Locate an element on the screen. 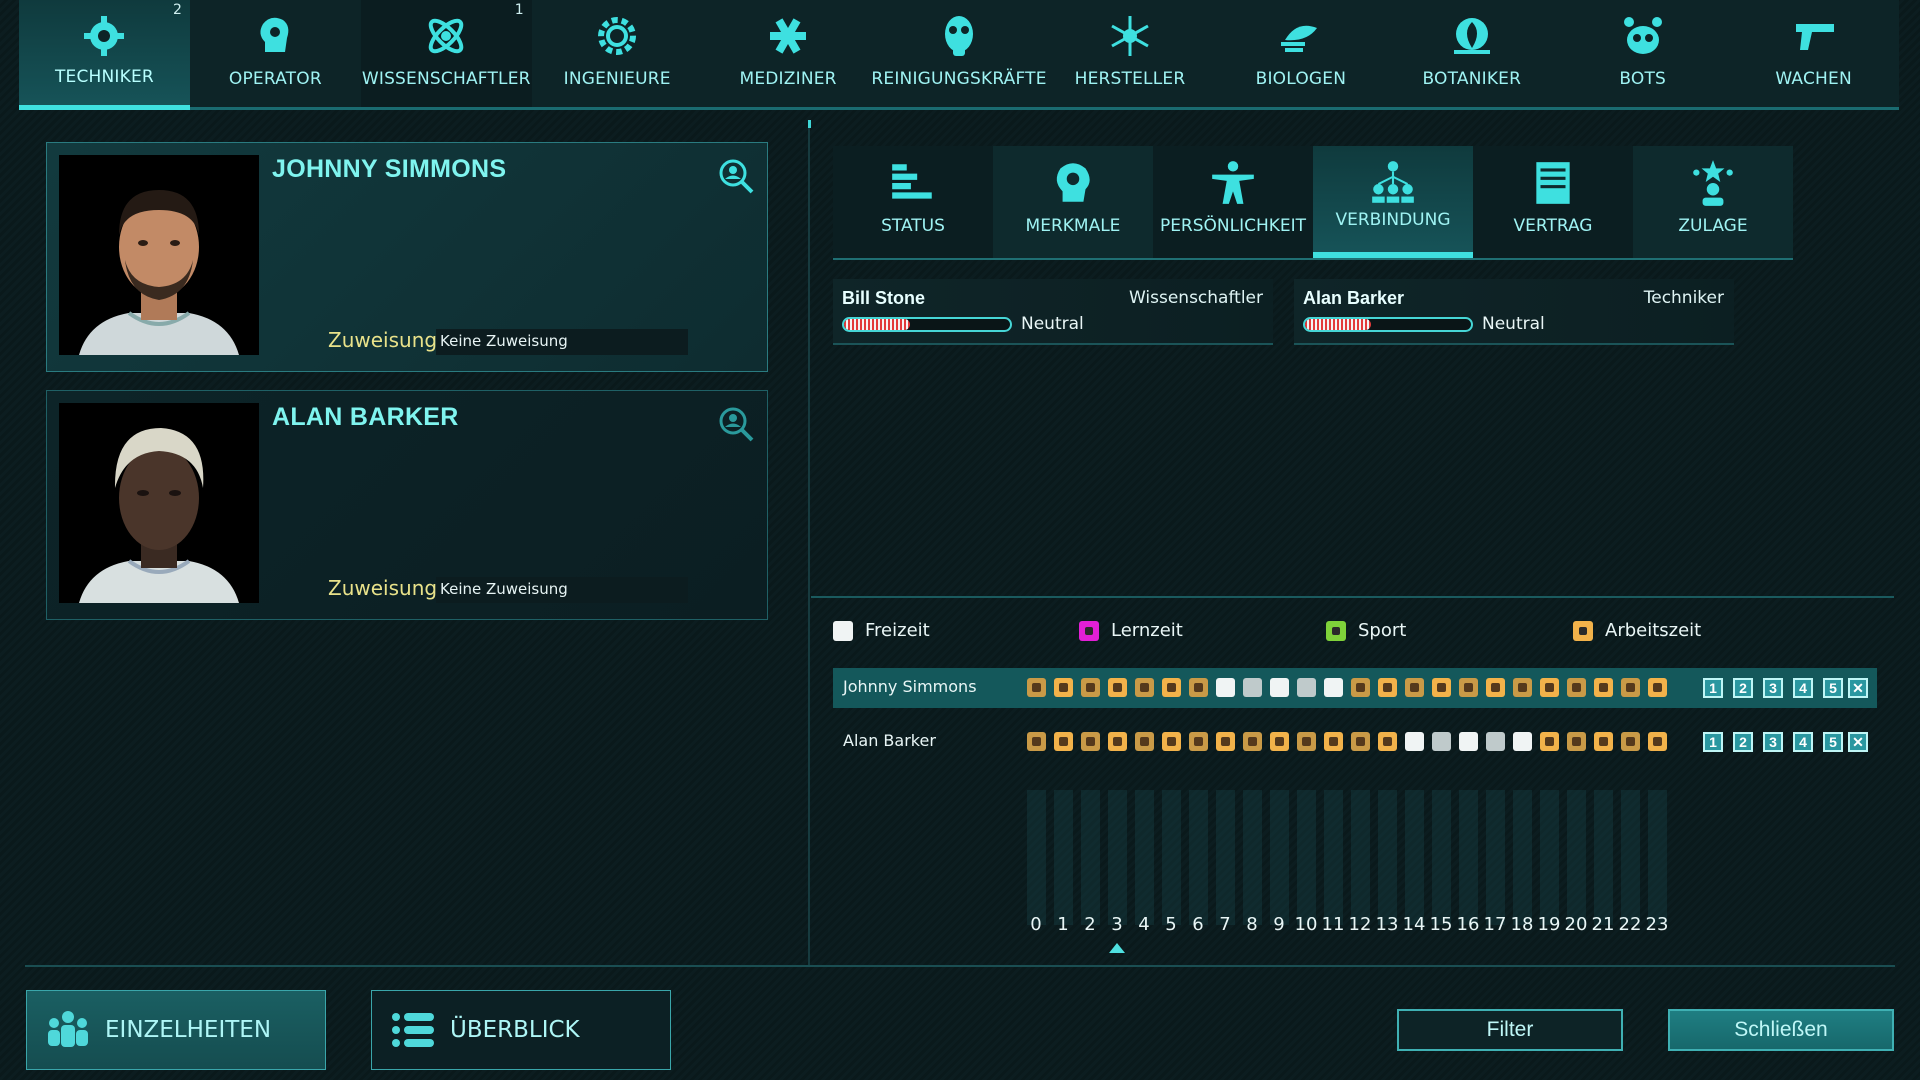 The height and width of the screenshot is (1080, 1920). hour-label: 5 is located at coordinates (1171, 924).